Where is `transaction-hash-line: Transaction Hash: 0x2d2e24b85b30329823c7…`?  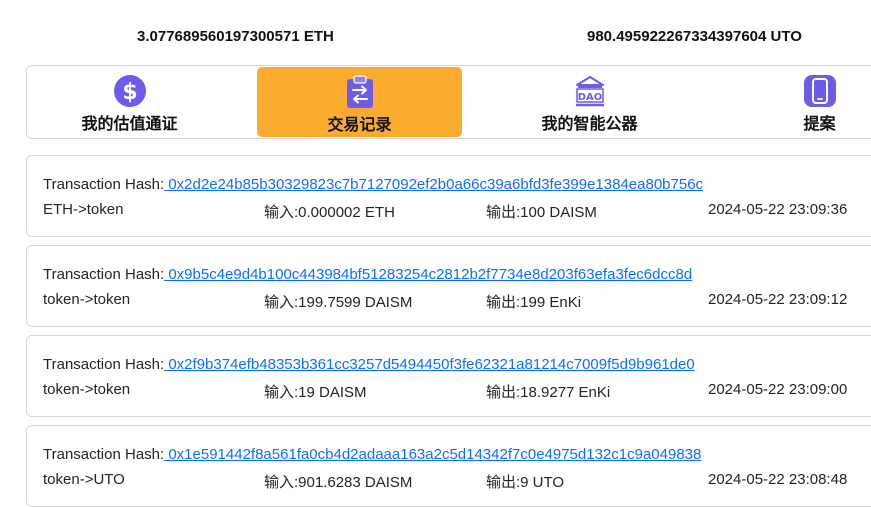 transaction-hash-line: Transaction Hash: 0x2d2e24b85b30329823c7… is located at coordinates (373, 184).